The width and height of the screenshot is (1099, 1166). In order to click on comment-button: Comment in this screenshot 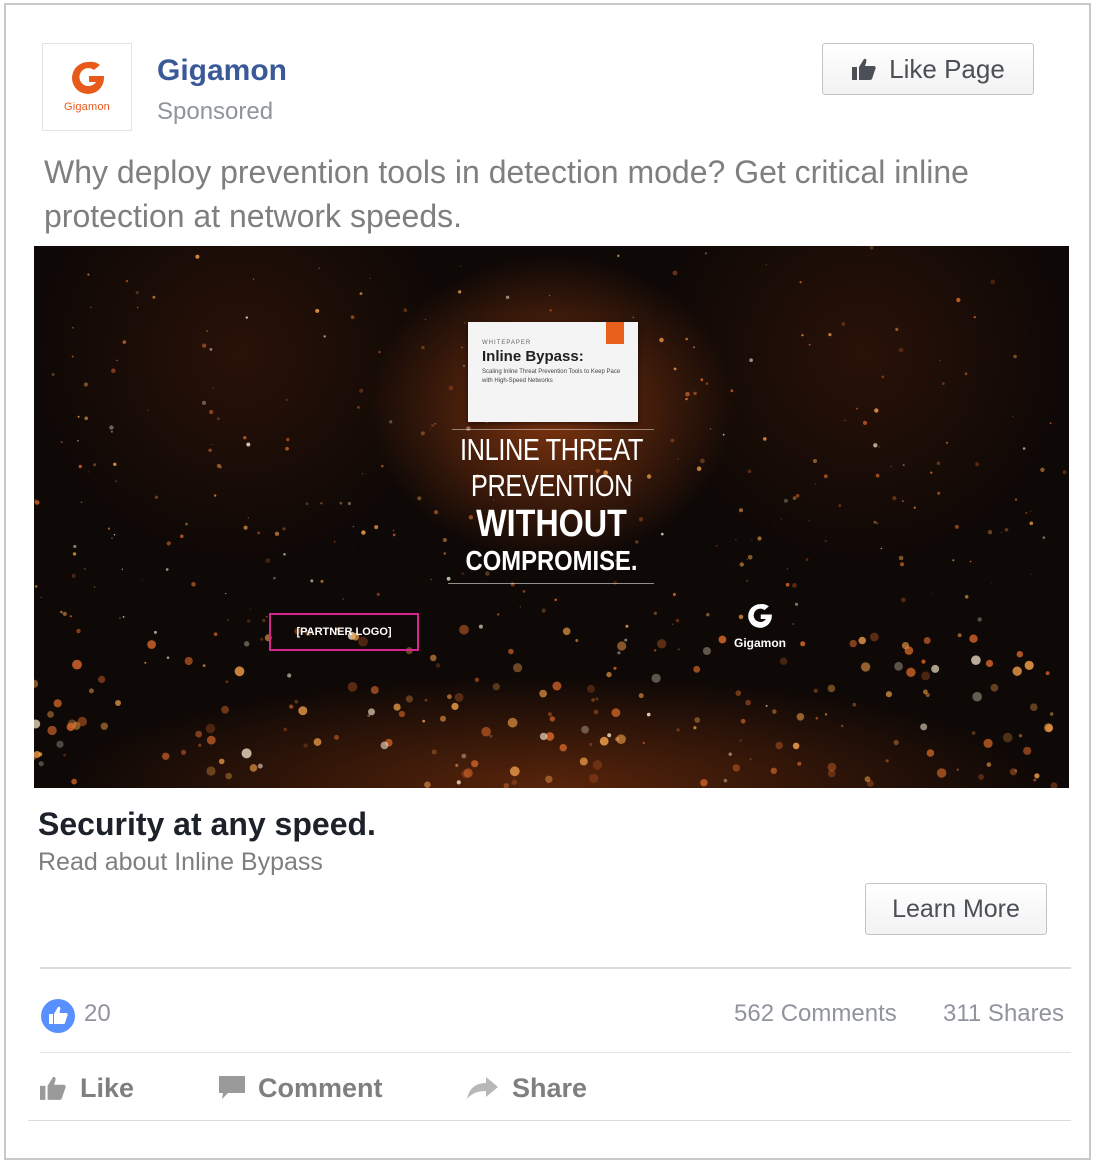, I will do `click(300, 1088)`.